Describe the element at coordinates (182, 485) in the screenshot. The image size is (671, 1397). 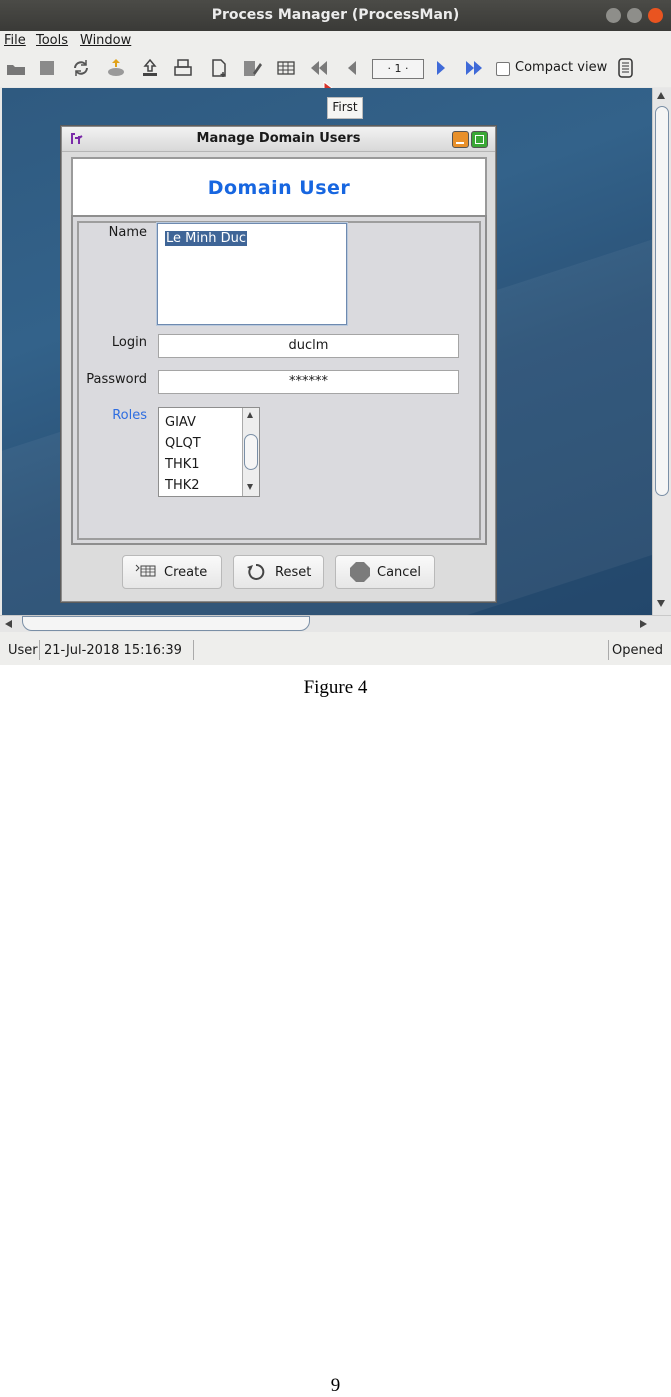
I see `list-item: THK2` at that location.